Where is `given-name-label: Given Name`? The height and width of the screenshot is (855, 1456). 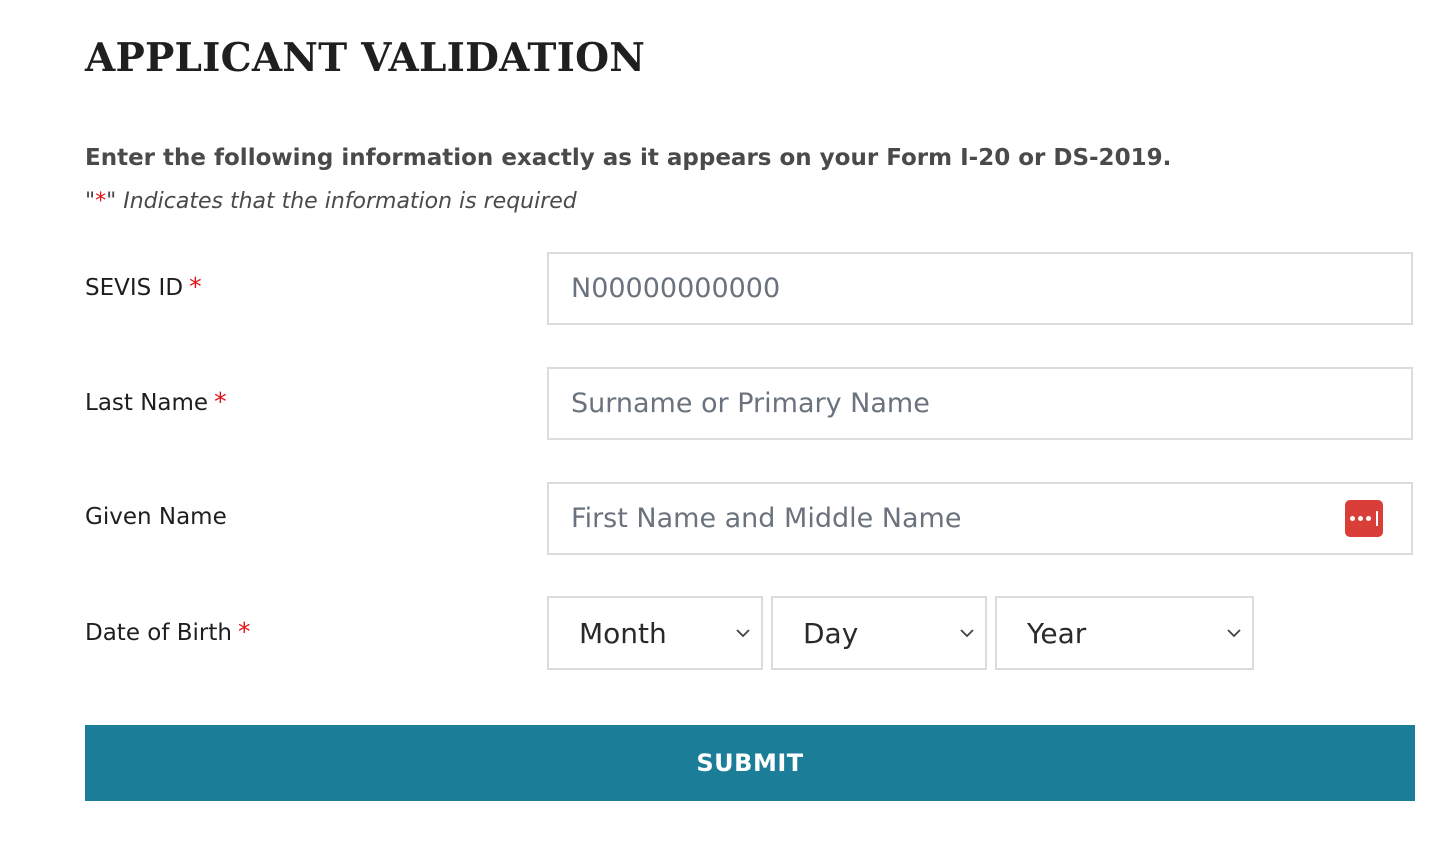 given-name-label: Given Name is located at coordinates (156, 517).